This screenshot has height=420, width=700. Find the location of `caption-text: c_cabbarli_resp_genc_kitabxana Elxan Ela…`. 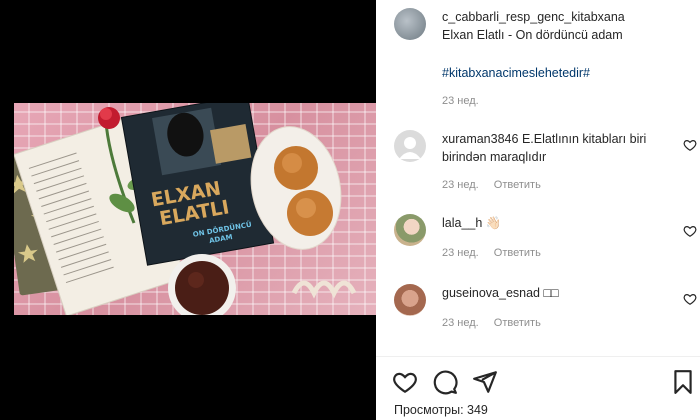

caption-text: c_cabbarli_resp_genc_kitabxana Elxan Ela… is located at coordinates (547, 26).